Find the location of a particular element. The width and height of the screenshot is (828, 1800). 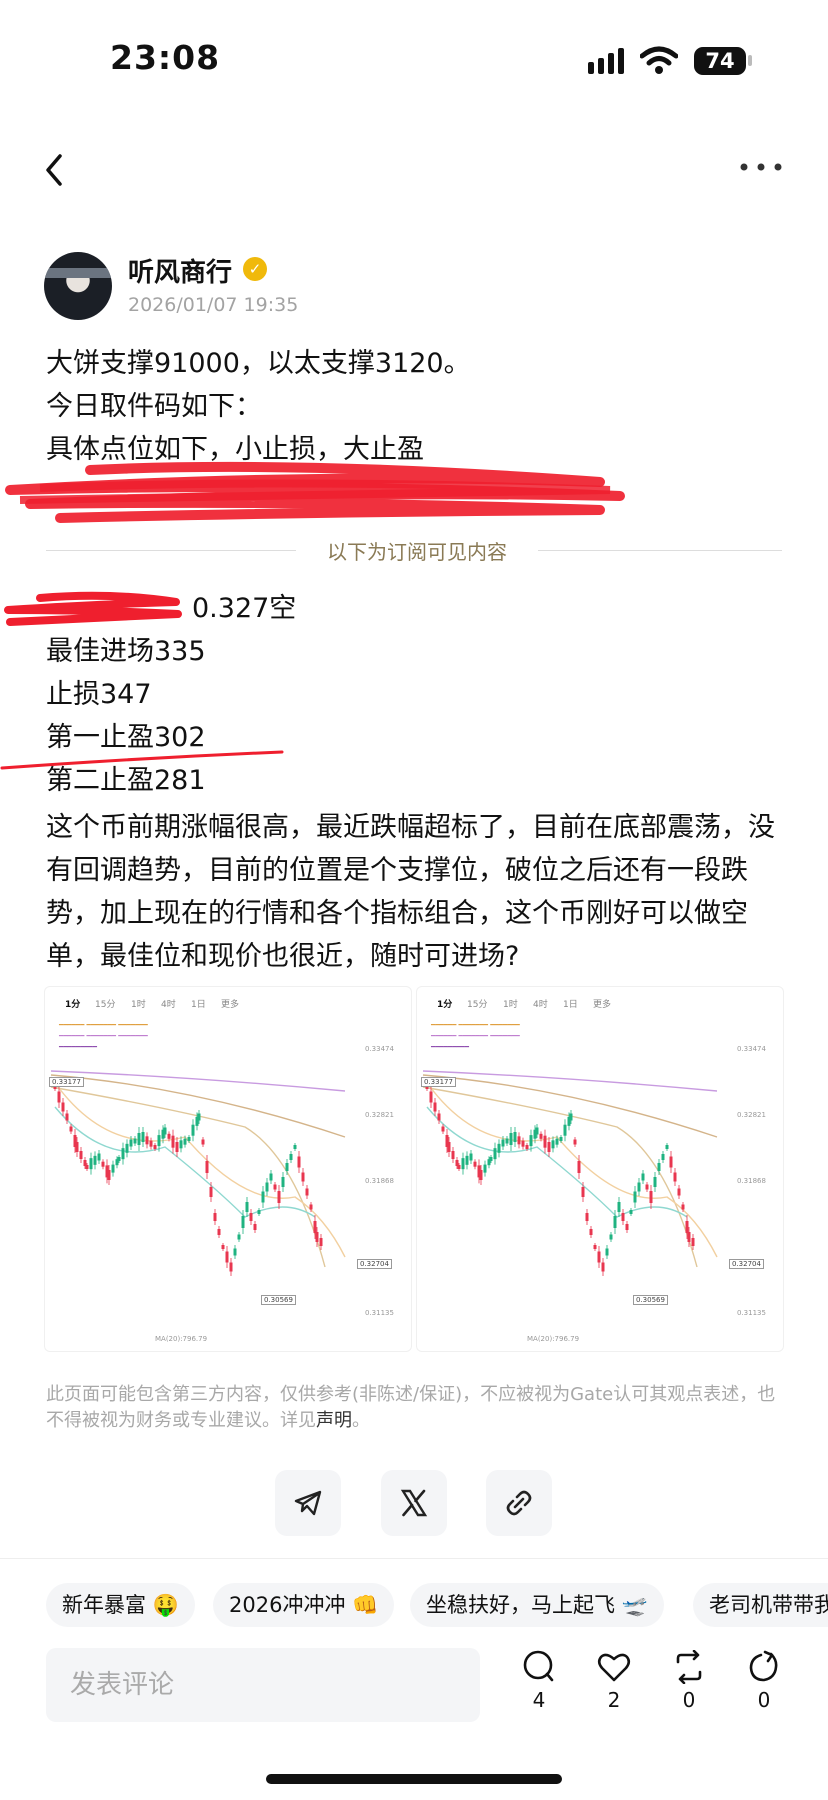

redaction-scribble-small is located at coordinates (93, 608).